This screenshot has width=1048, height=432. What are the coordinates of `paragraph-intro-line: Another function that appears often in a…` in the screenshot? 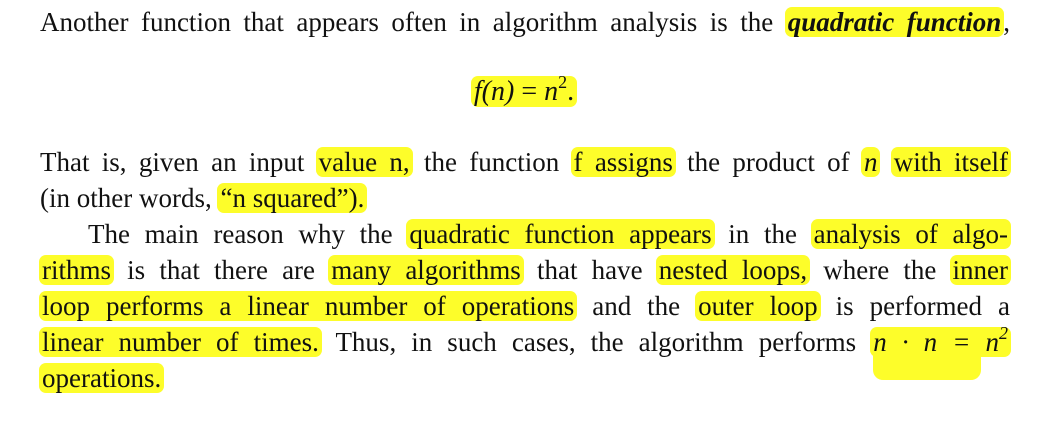 It's located at (525, 22).